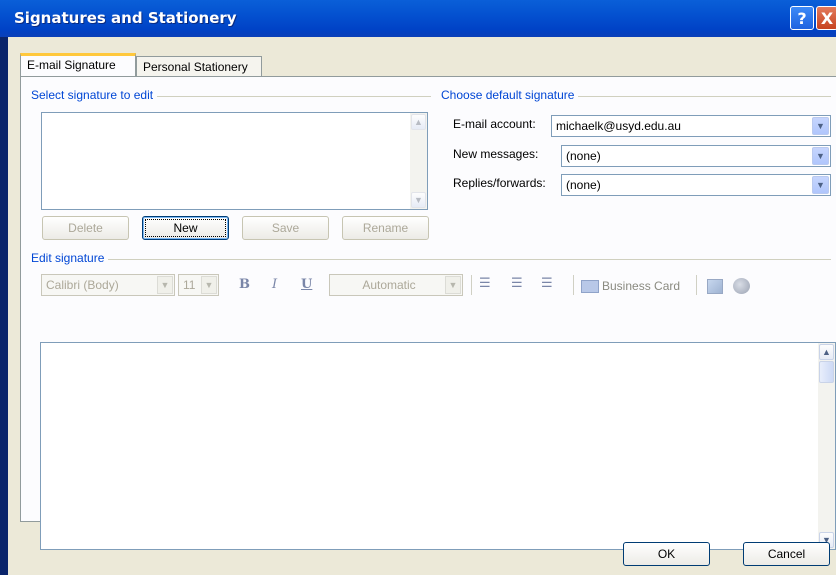  What do you see at coordinates (418, 161) in the screenshot?
I see `signature-list-scrollbar: ▲ ▼` at bounding box center [418, 161].